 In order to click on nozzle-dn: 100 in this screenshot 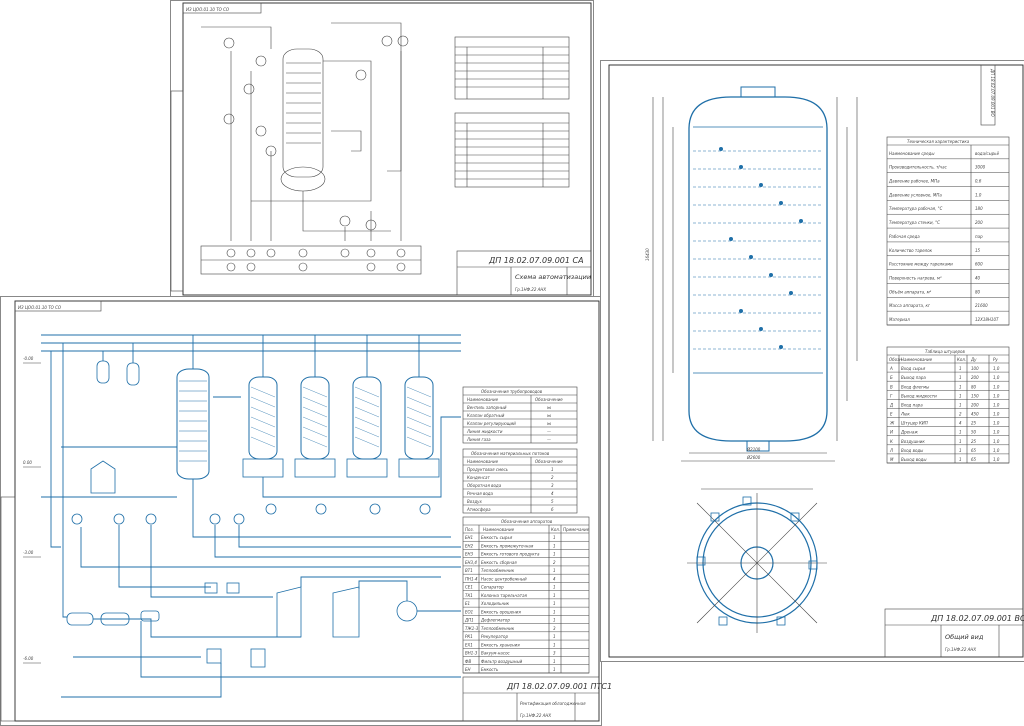, I will do `click(975, 368)`.